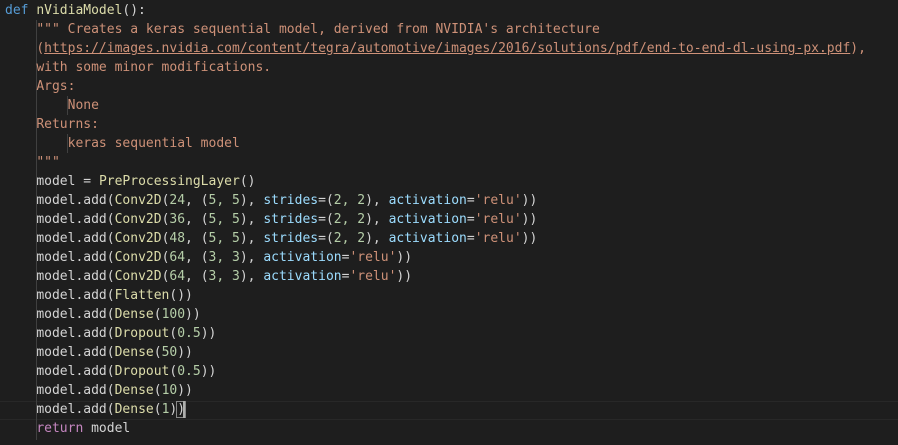  I want to click on filters-value: 24, so click(177, 200).